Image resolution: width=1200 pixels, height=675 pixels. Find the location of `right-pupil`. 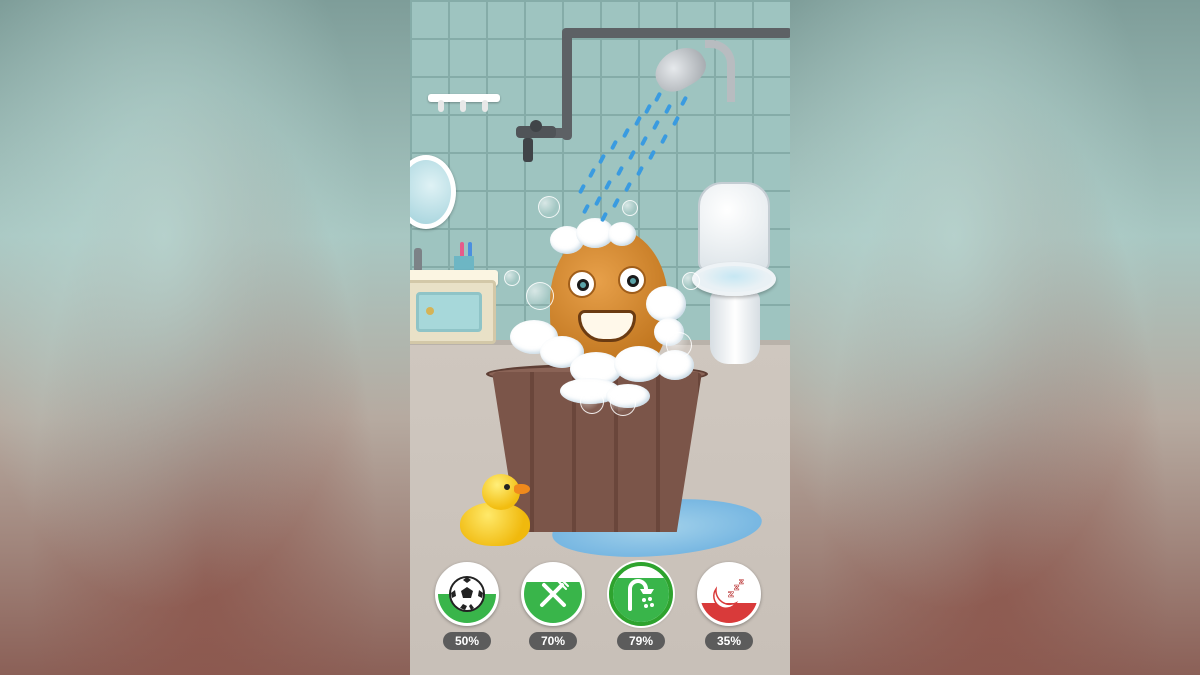

right-pupil is located at coordinates (633, 281).